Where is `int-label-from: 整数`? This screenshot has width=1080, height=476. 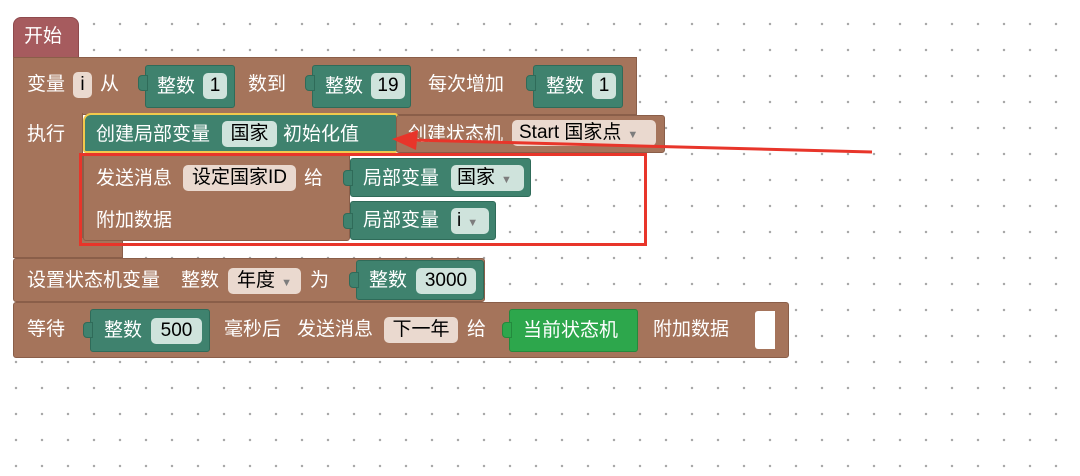 int-label-from: 整数 is located at coordinates (176, 86).